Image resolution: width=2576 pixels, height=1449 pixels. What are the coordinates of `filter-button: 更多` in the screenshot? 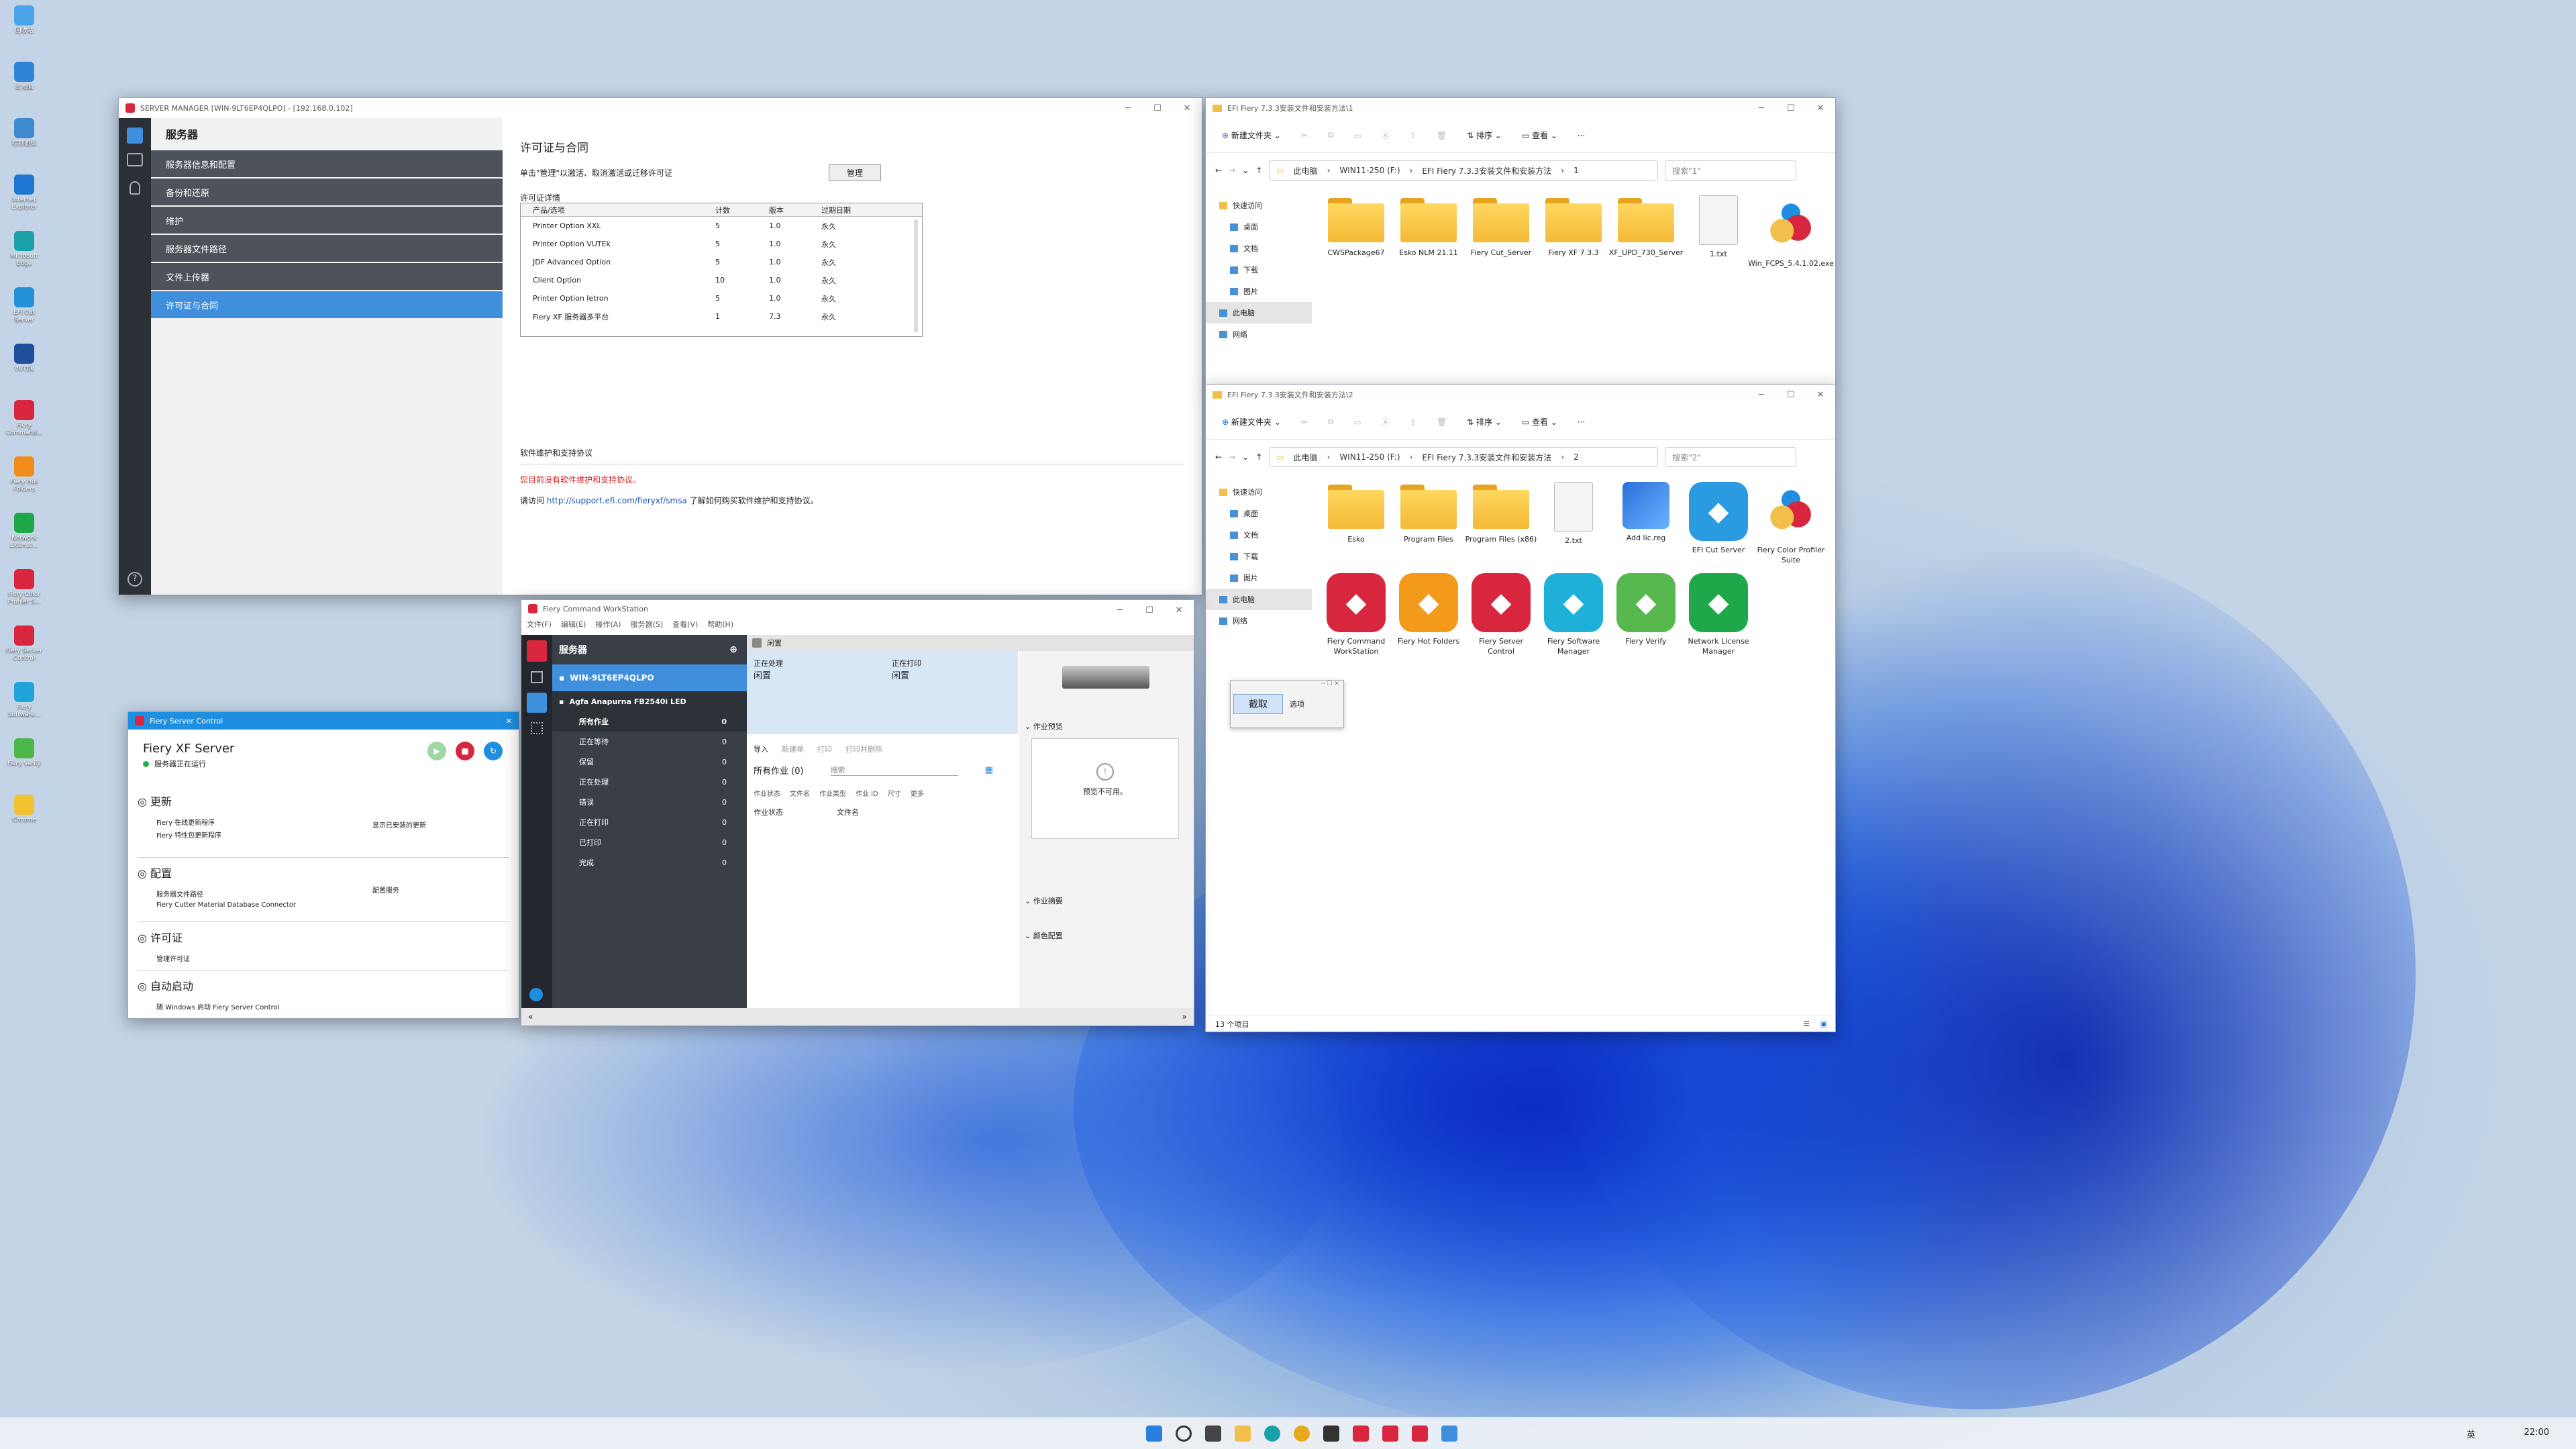 It's located at (917, 793).